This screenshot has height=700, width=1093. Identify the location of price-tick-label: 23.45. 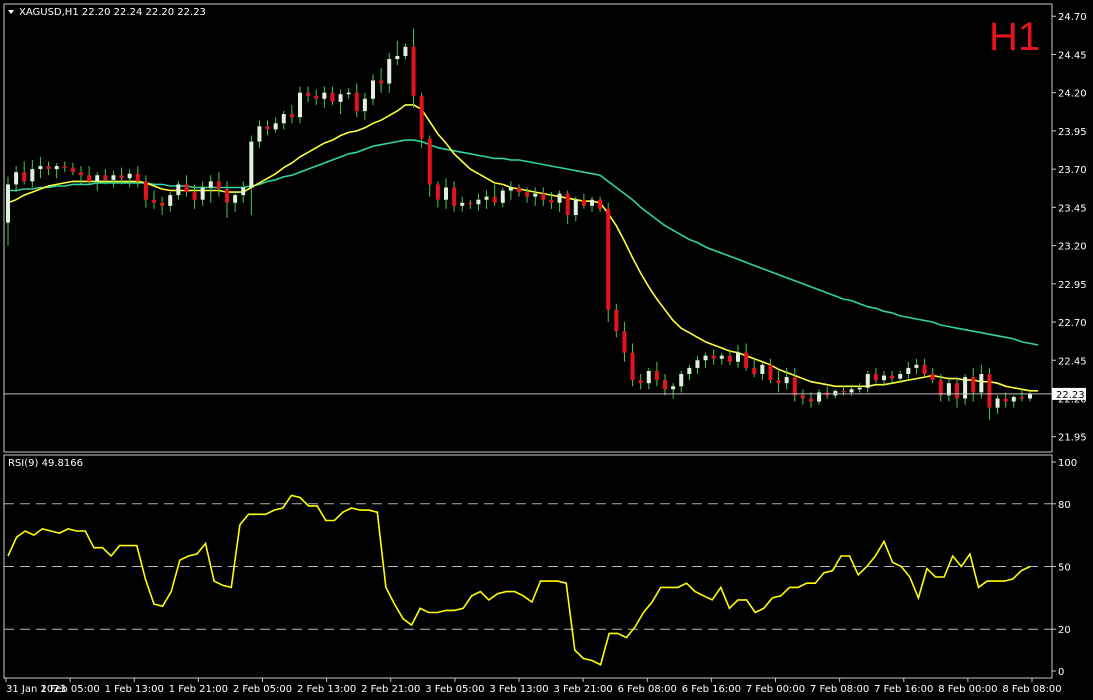
(1072, 208).